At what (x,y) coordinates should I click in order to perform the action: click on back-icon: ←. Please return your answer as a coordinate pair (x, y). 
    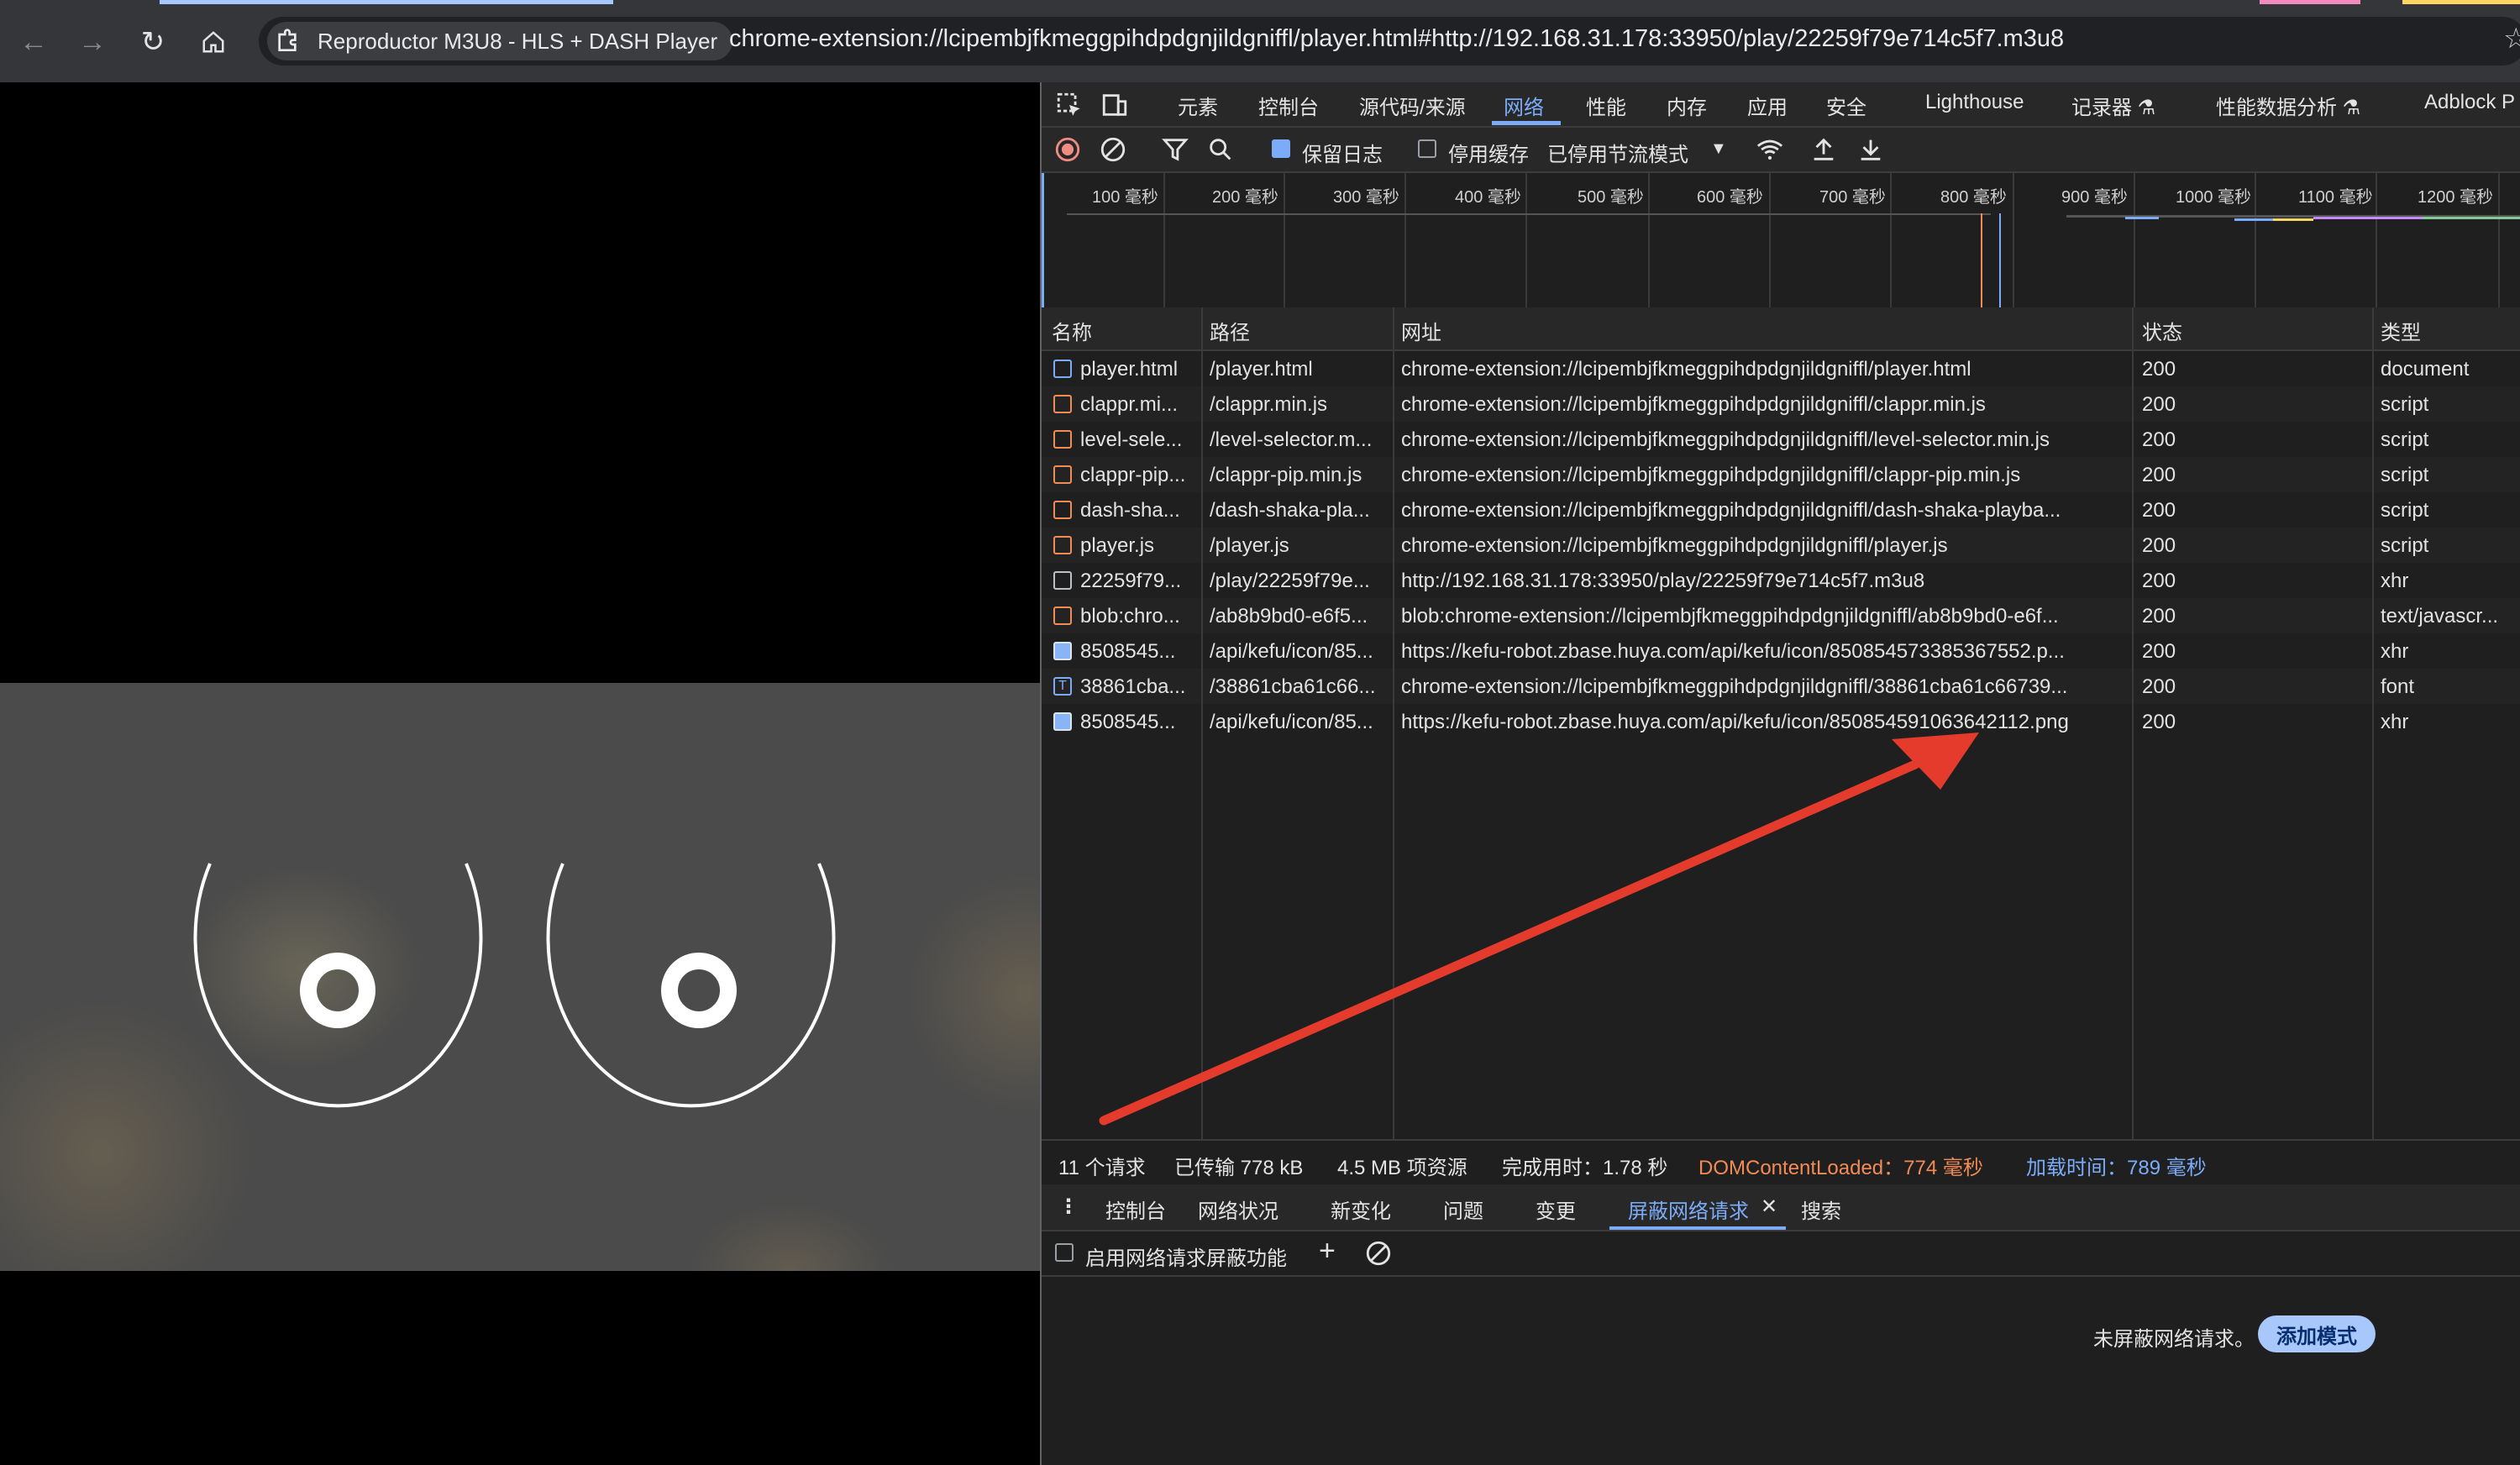
    Looking at the image, I should click on (33, 42).